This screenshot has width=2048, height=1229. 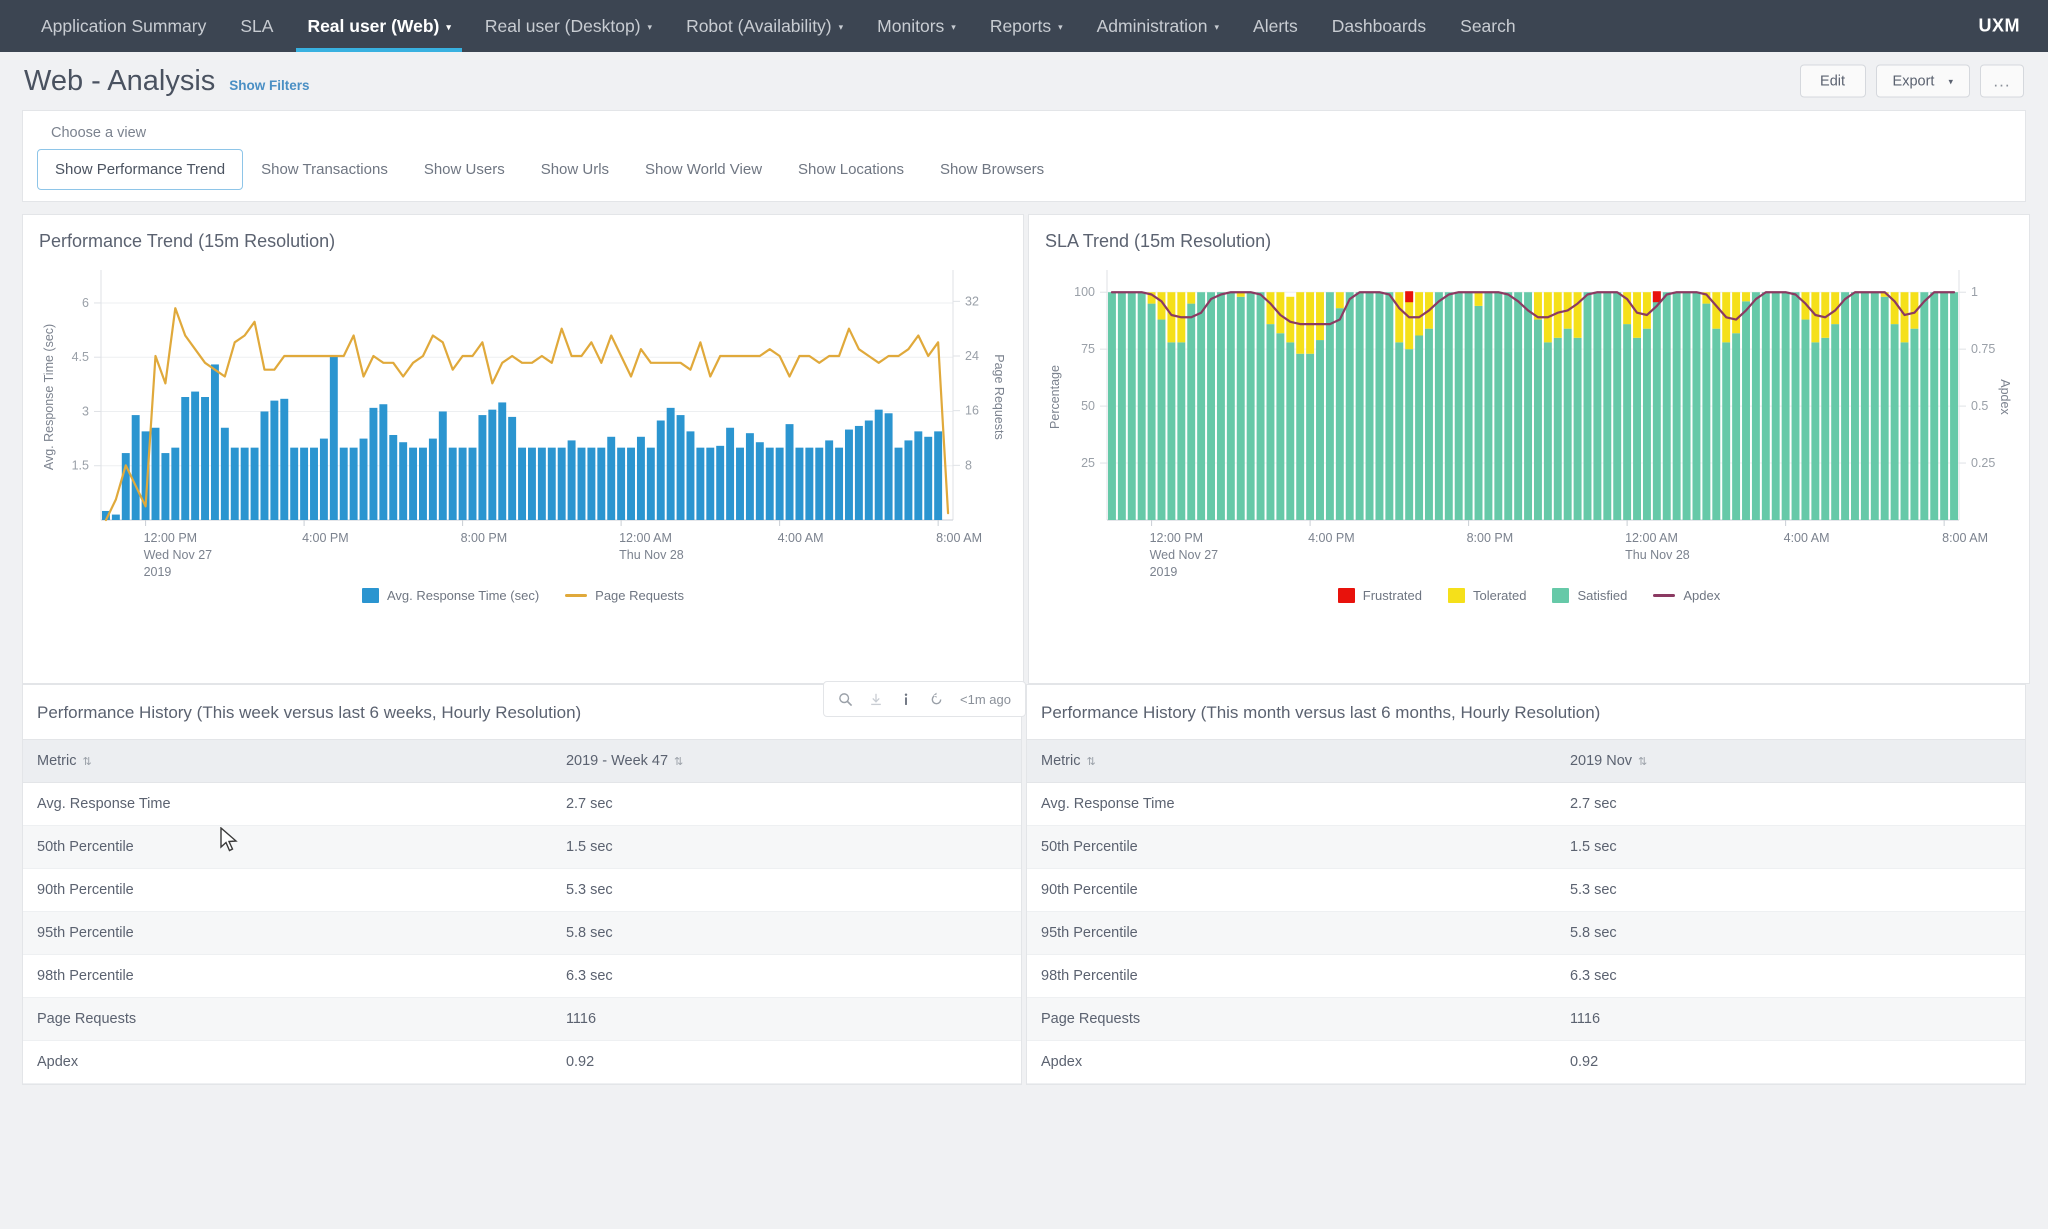 I want to click on sla-trend-legend-item: Frustrated, so click(x=1379, y=595).